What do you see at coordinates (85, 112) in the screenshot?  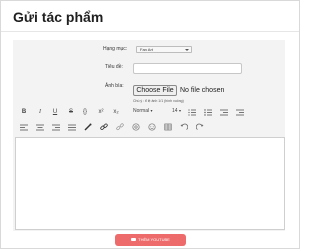 I see `code-button: {}` at bounding box center [85, 112].